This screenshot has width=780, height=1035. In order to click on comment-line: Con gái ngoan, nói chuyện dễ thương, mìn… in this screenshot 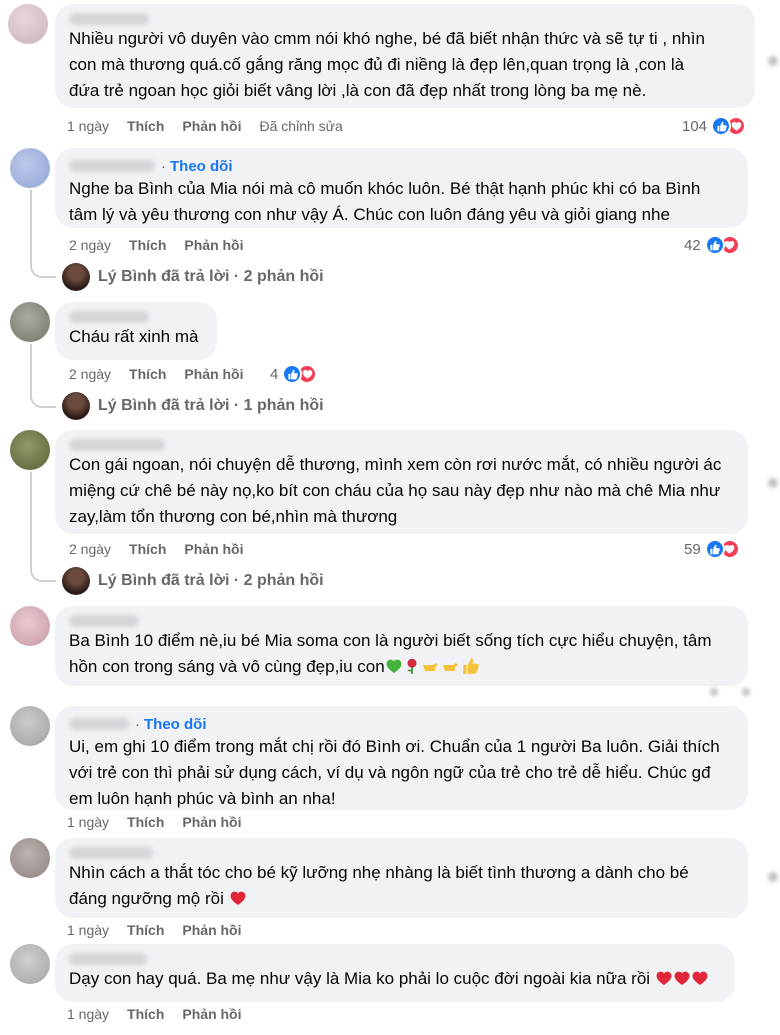, I will do `click(395, 464)`.